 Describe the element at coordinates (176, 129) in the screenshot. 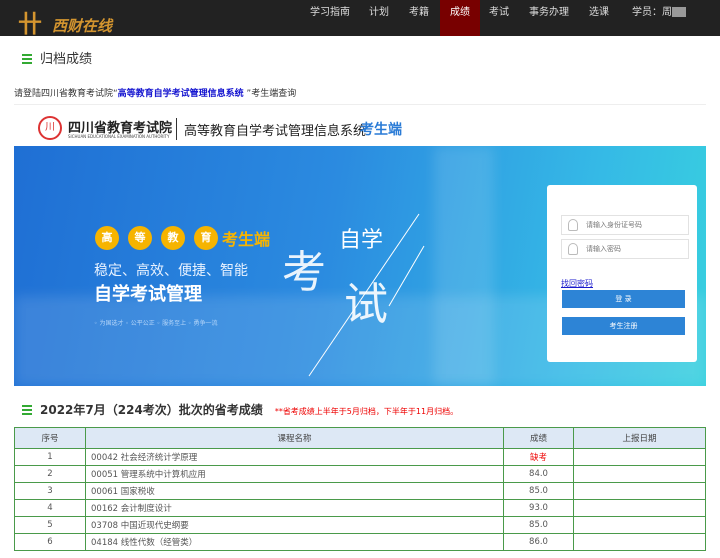

I see `separator` at that location.